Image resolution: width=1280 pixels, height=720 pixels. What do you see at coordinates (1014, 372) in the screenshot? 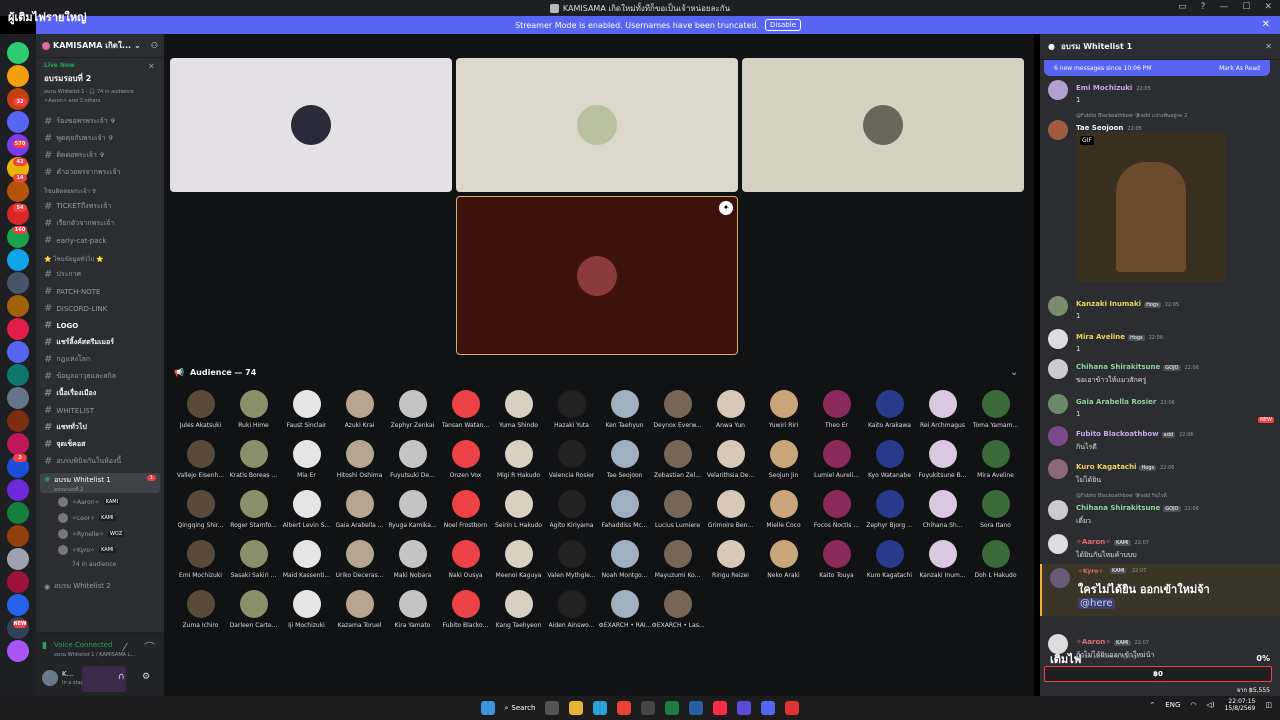
I see `chevron-down-icon: ⌄` at bounding box center [1014, 372].